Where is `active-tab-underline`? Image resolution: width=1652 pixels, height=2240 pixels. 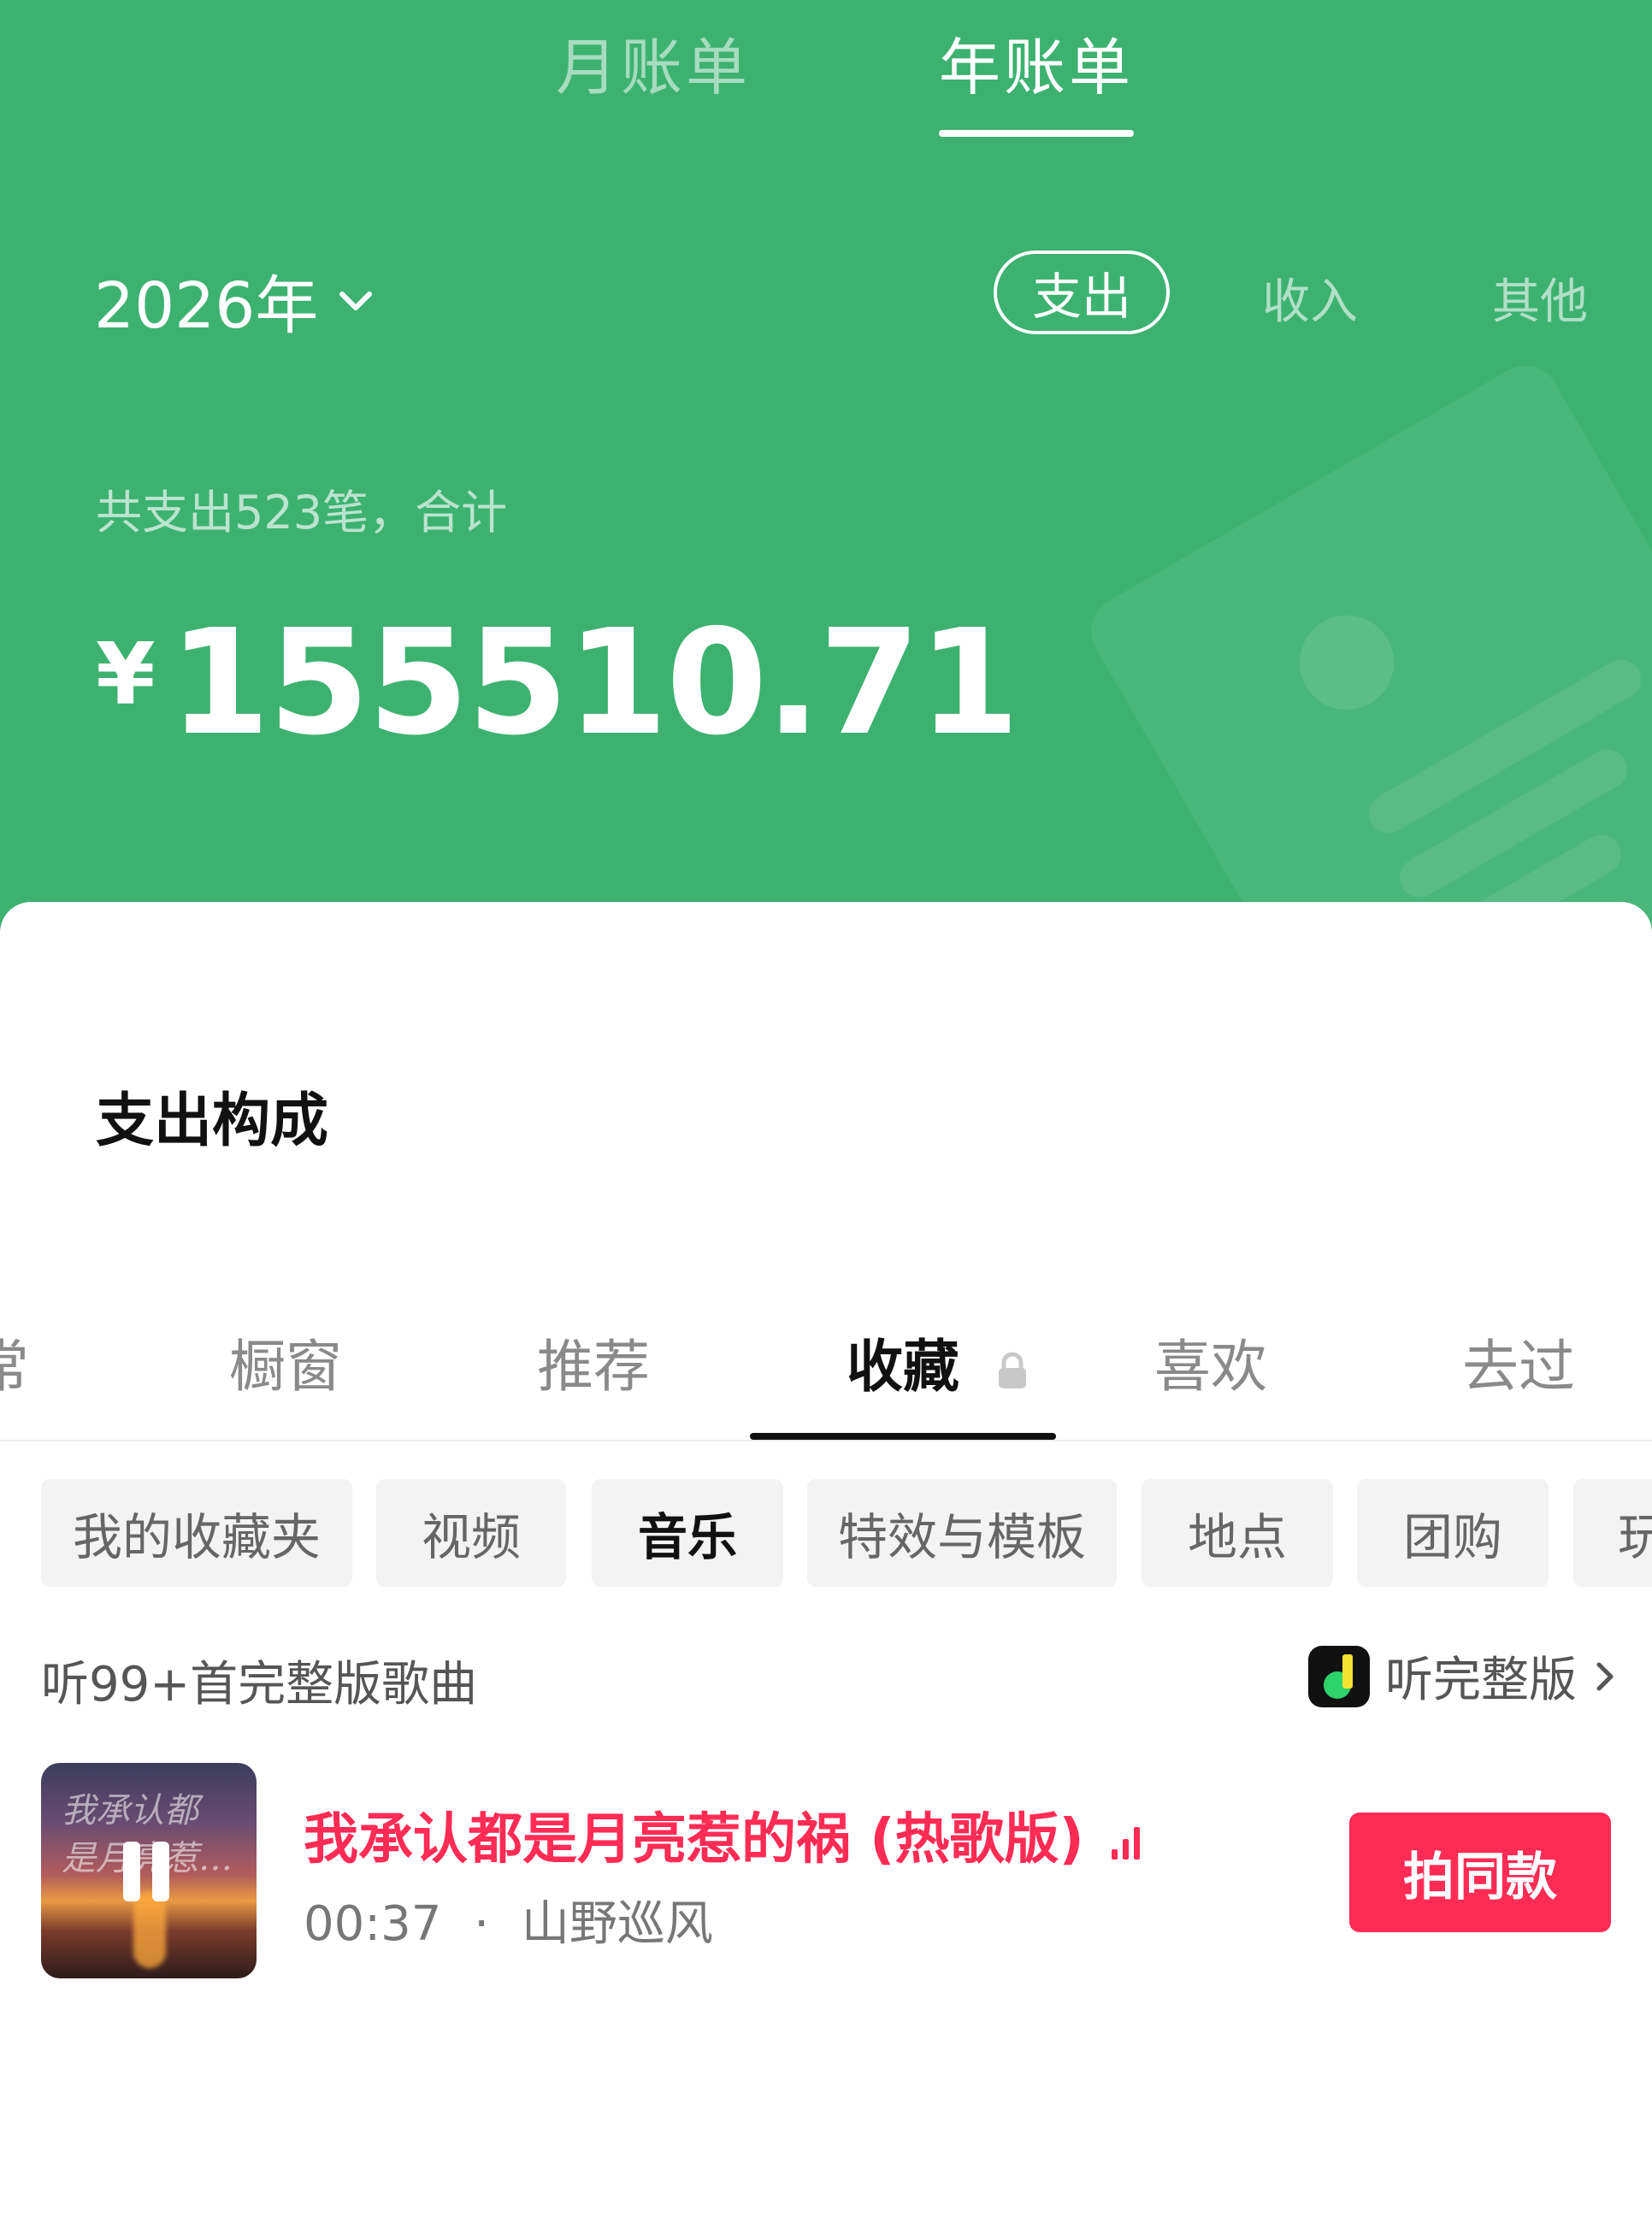 active-tab-underline is located at coordinates (1036, 133).